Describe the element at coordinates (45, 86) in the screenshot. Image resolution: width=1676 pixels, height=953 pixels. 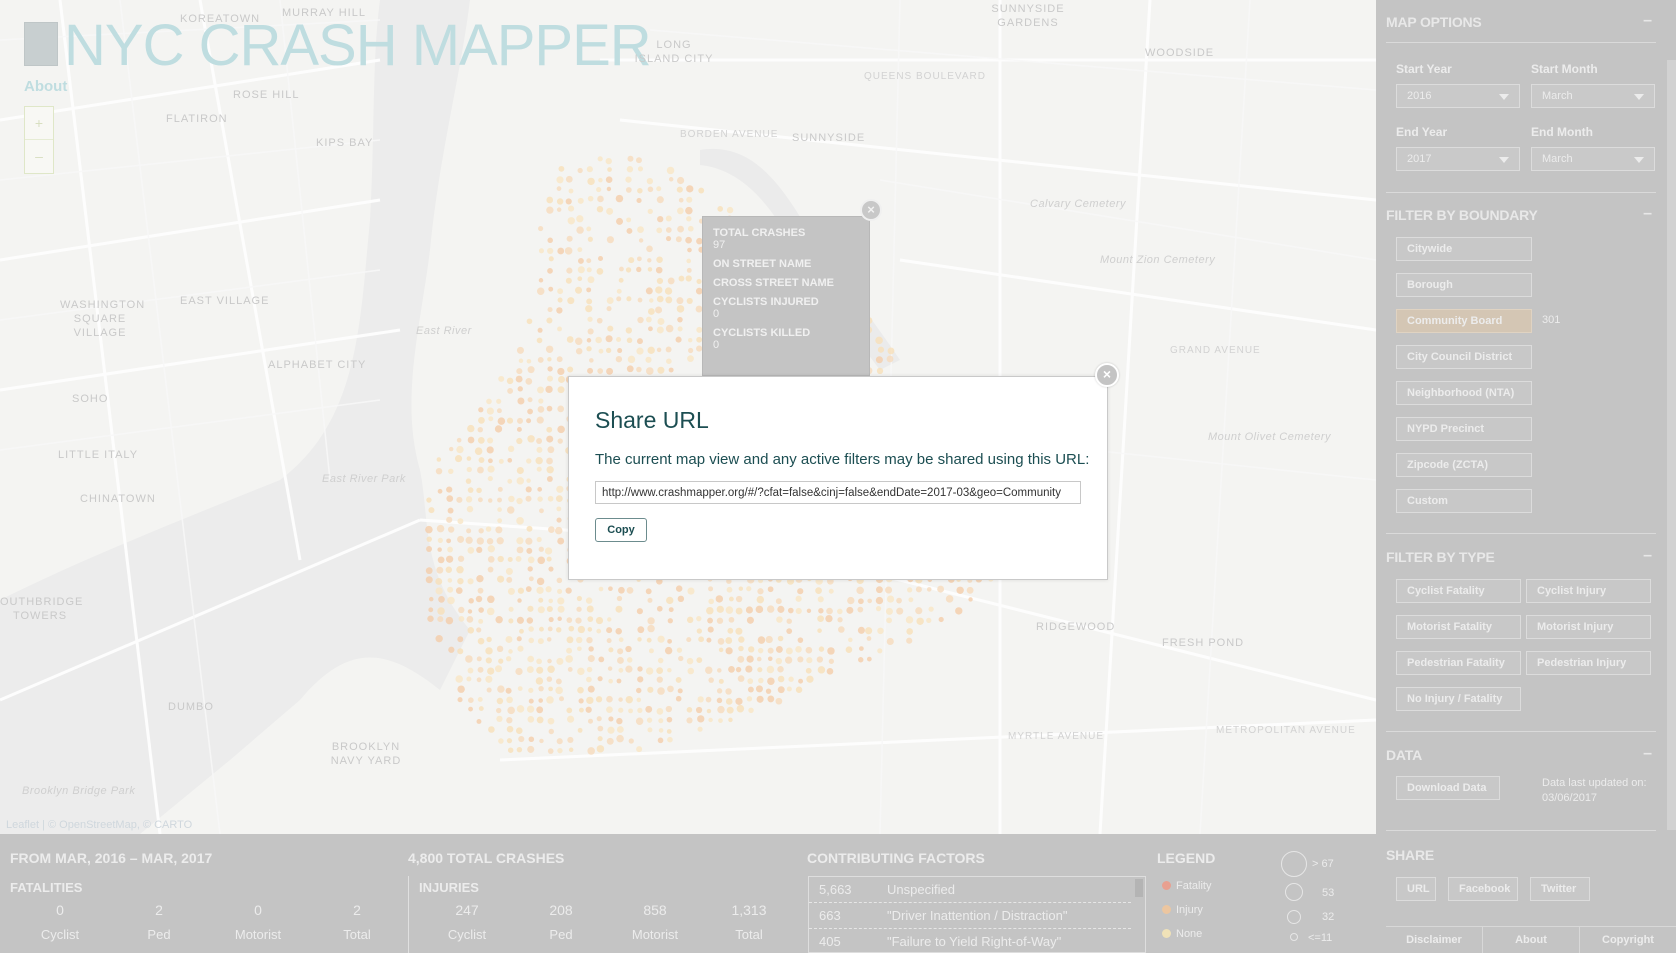
I see `about-link: About` at that location.